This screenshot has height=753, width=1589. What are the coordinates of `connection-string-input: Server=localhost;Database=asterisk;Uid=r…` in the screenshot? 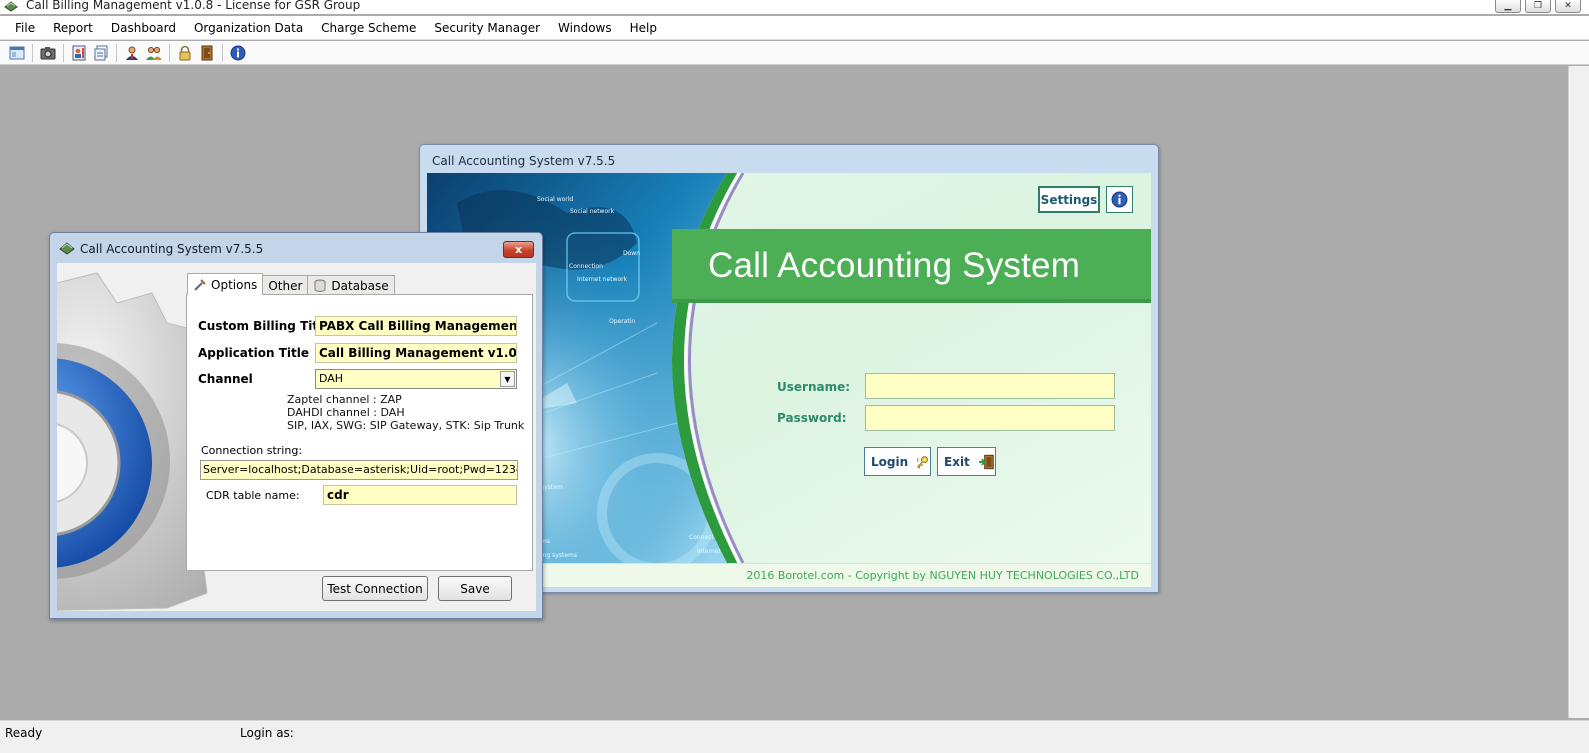 It's located at (359, 470).